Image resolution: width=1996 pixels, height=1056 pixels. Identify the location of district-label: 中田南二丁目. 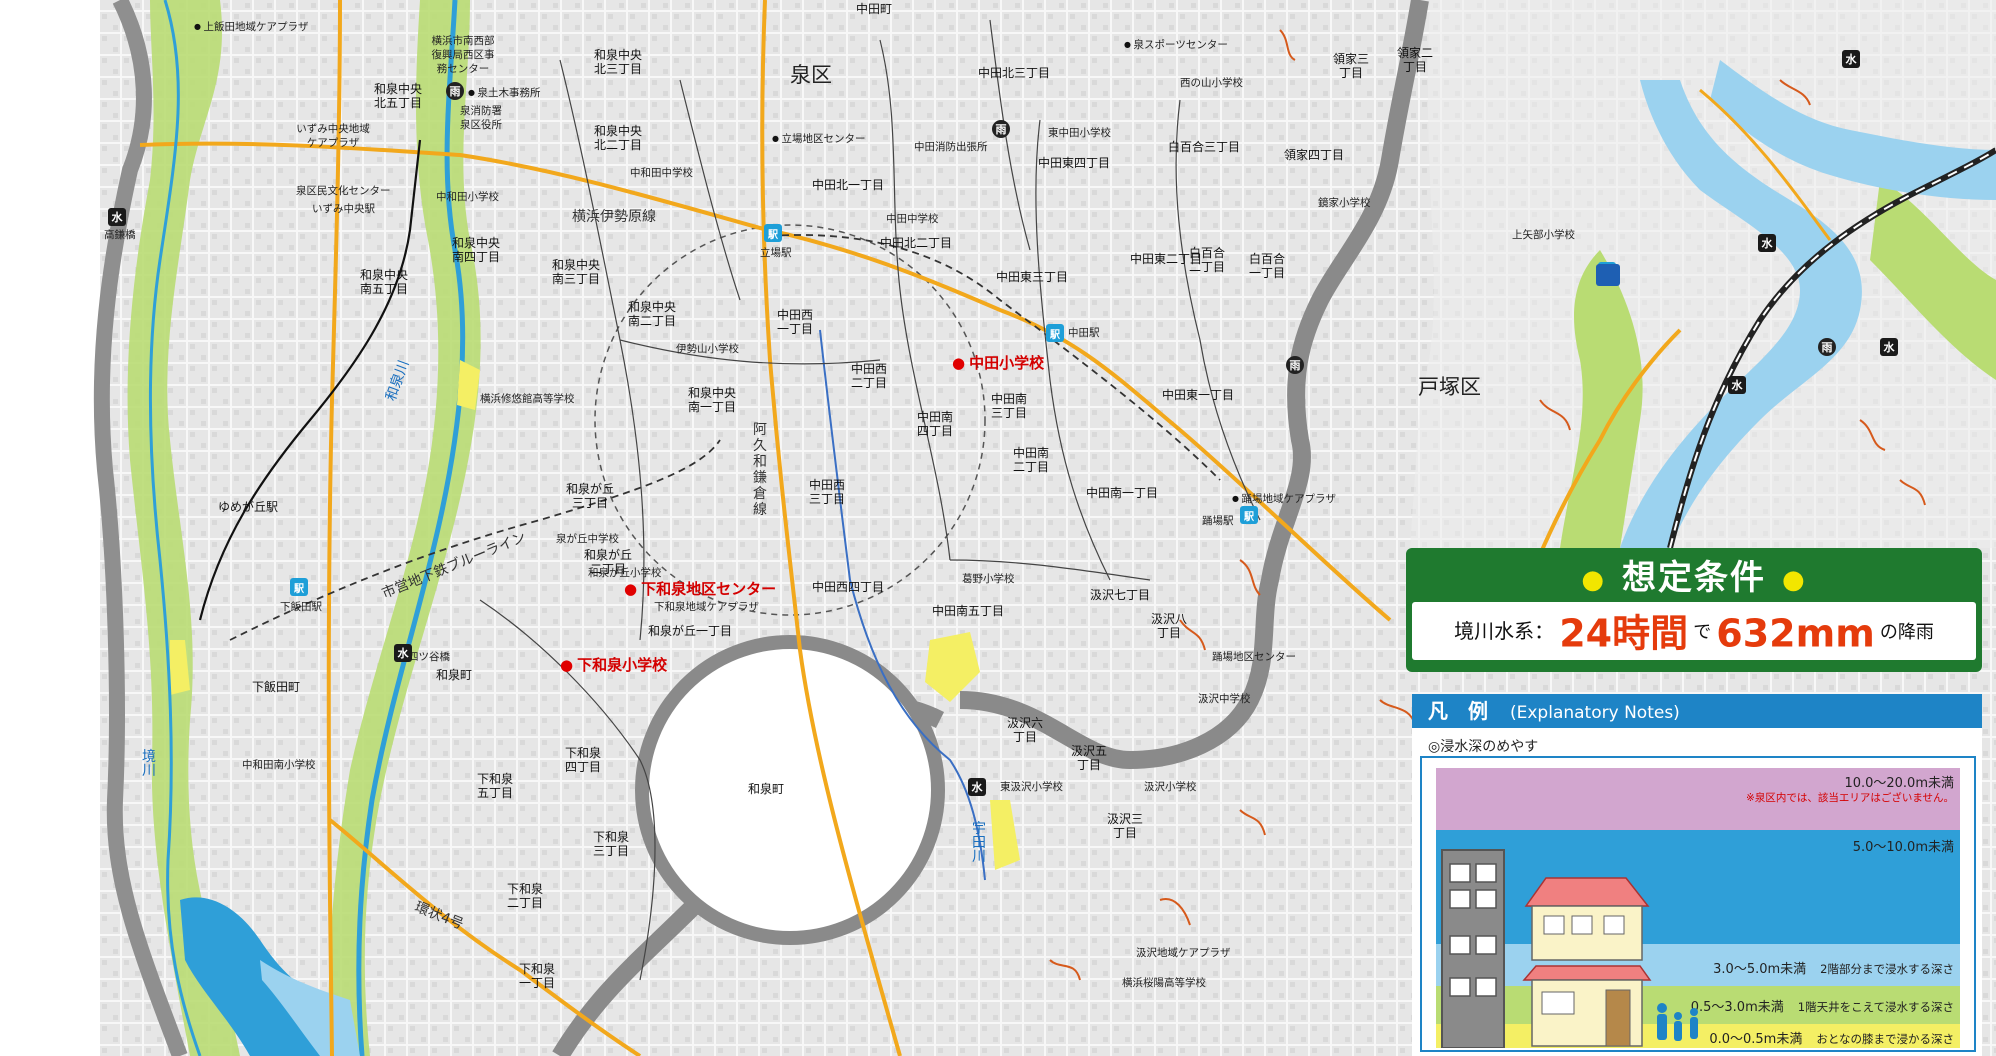
(1030, 460).